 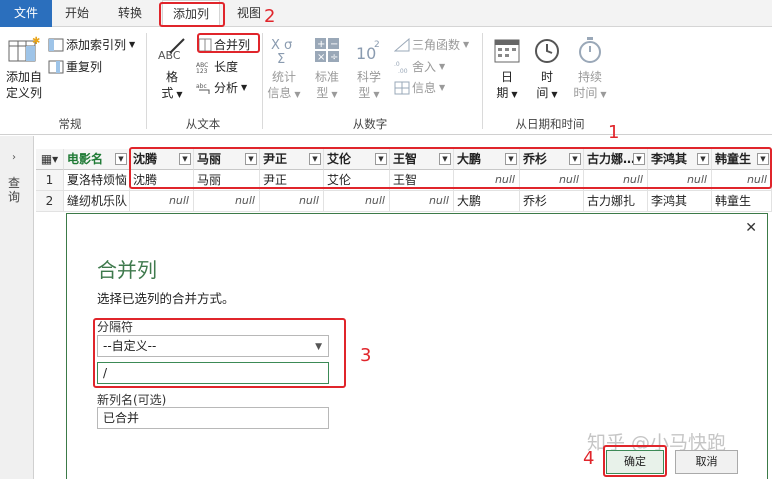 What do you see at coordinates (550, 124) in the screenshot?
I see `group-label-from-datetime: 从日期和时间` at bounding box center [550, 124].